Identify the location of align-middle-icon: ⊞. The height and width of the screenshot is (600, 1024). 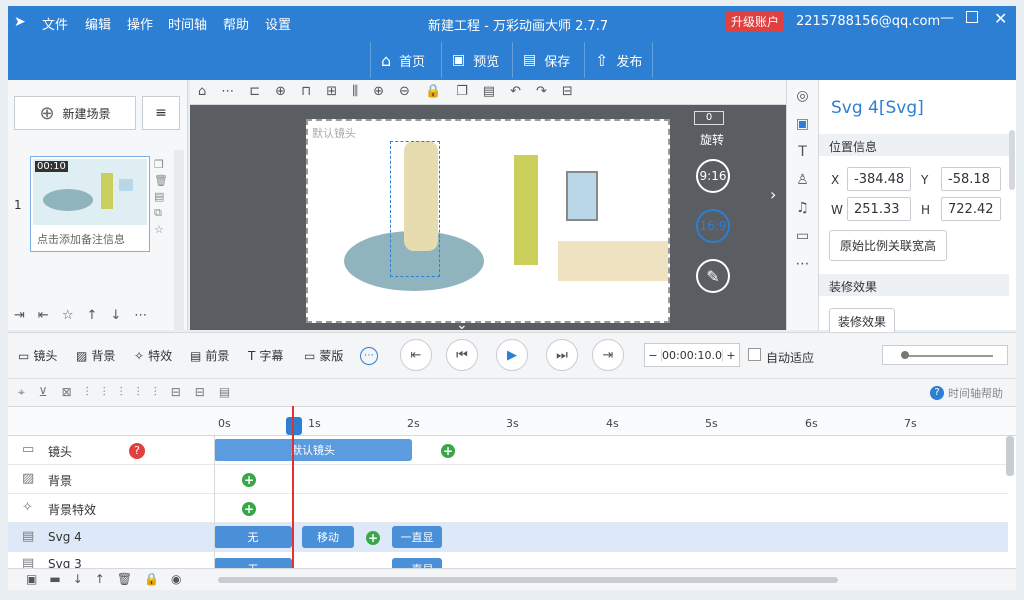
(331, 91).